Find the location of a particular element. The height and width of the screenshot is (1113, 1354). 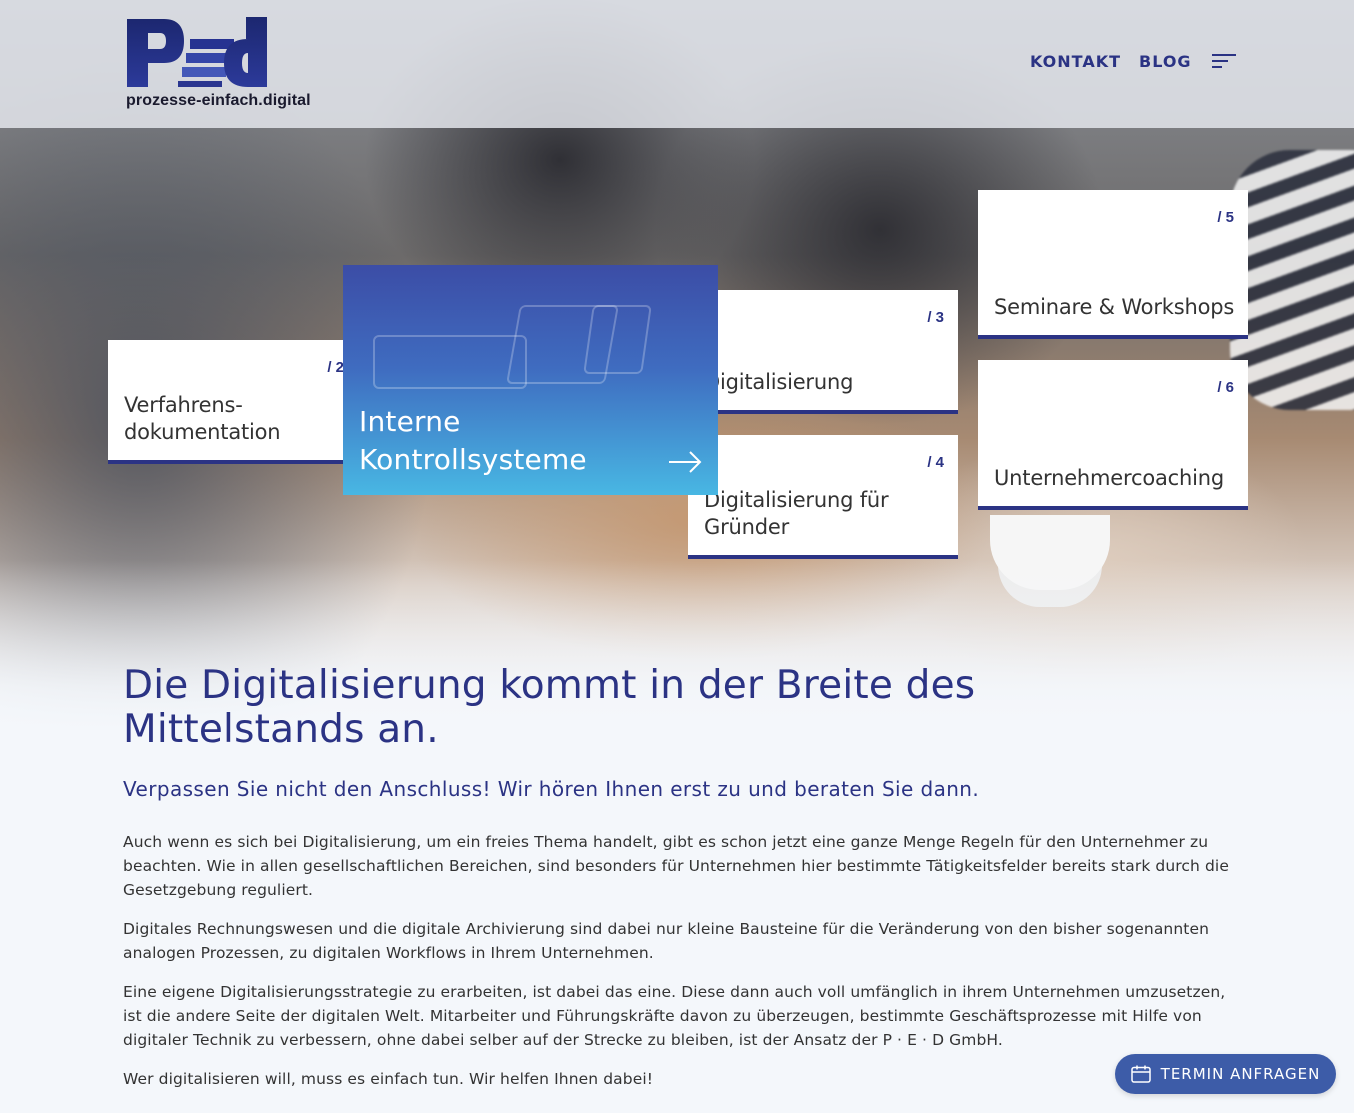

termin-anfragen-button: TERMIN ANFRAGEN is located at coordinates (1225, 1074).